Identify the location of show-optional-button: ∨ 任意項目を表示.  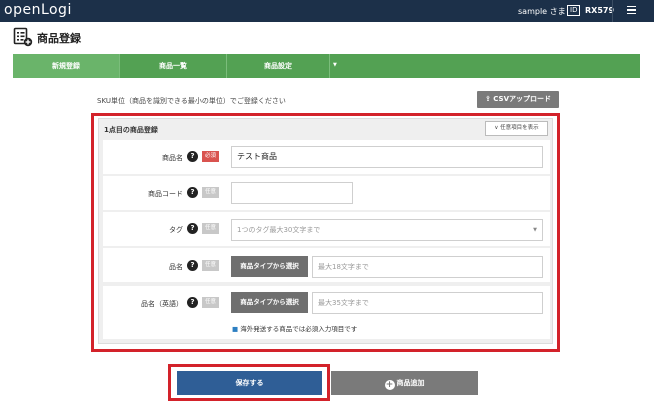
(516, 128).